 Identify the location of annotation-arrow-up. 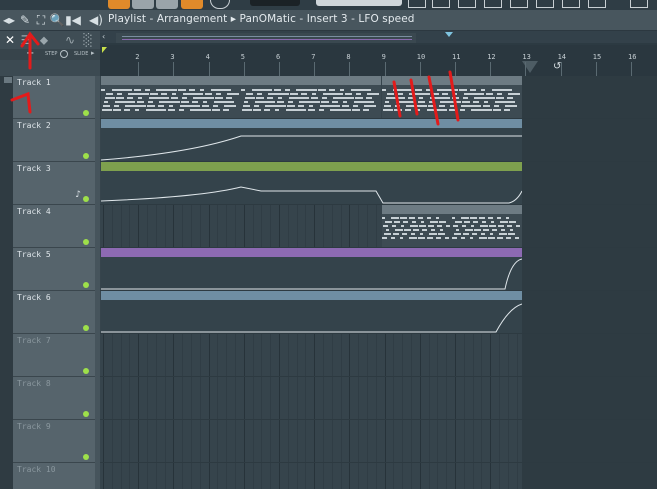
(30, 50).